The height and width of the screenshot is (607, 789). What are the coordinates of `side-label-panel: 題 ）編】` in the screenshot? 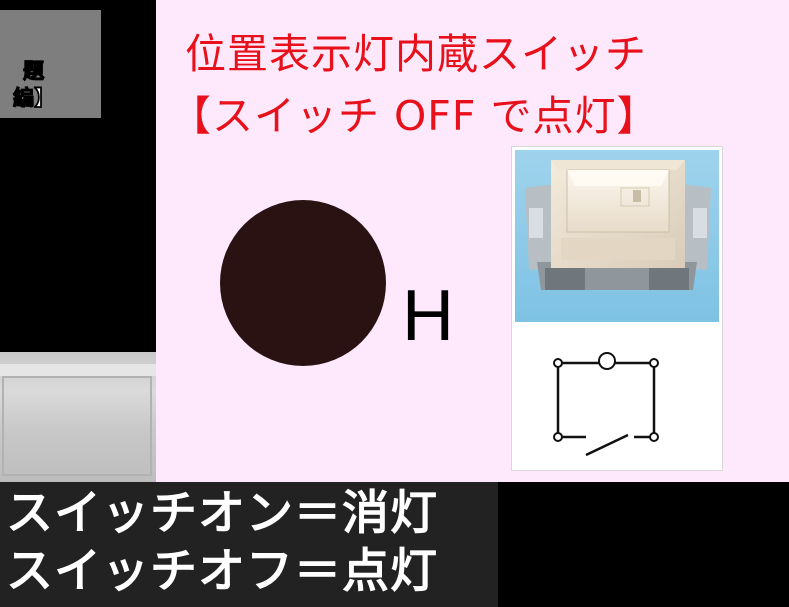 It's located at (50, 64).